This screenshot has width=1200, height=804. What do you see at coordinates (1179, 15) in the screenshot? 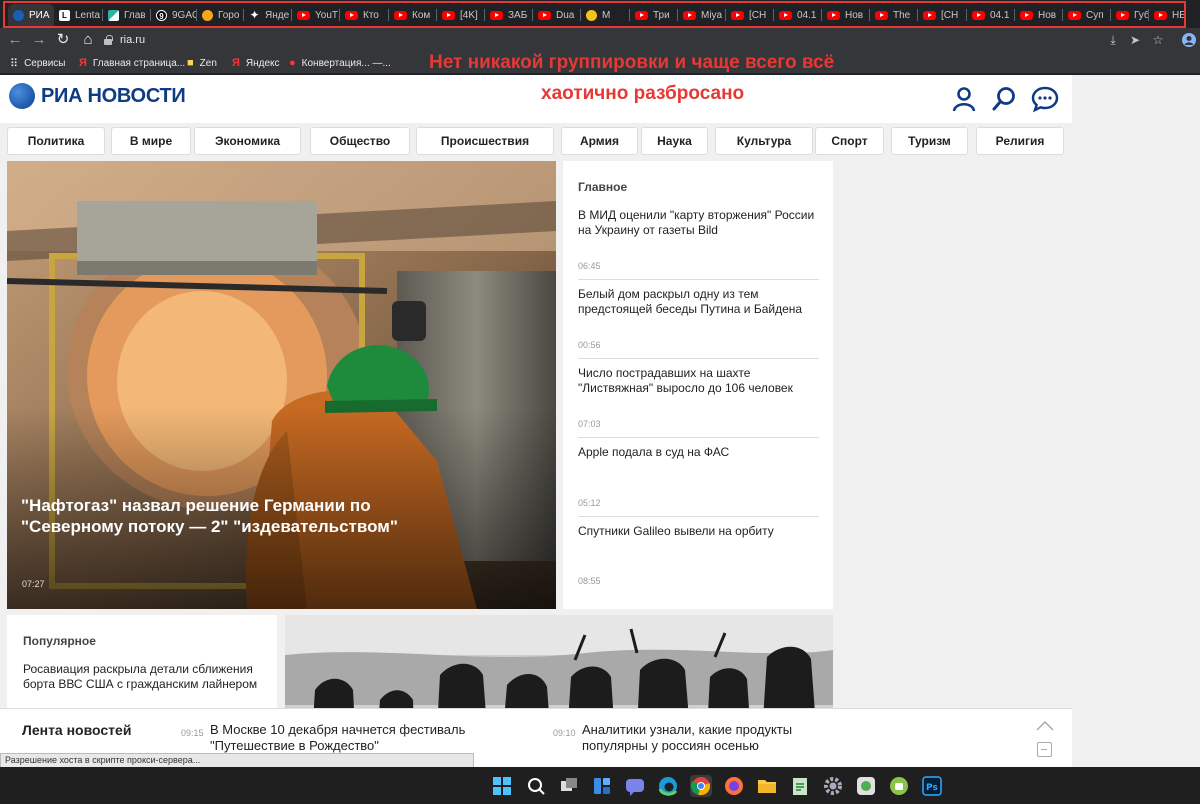
I see `tab-title: НЕР` at bounding box center [1179, 15].